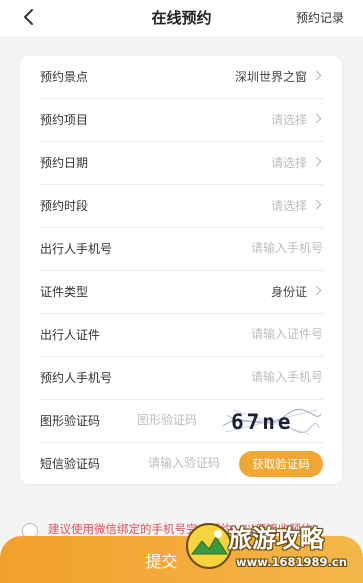 The image size is (363, 583). I want to click on booker-phone-label: 预约人手机号, so click(76, 378).